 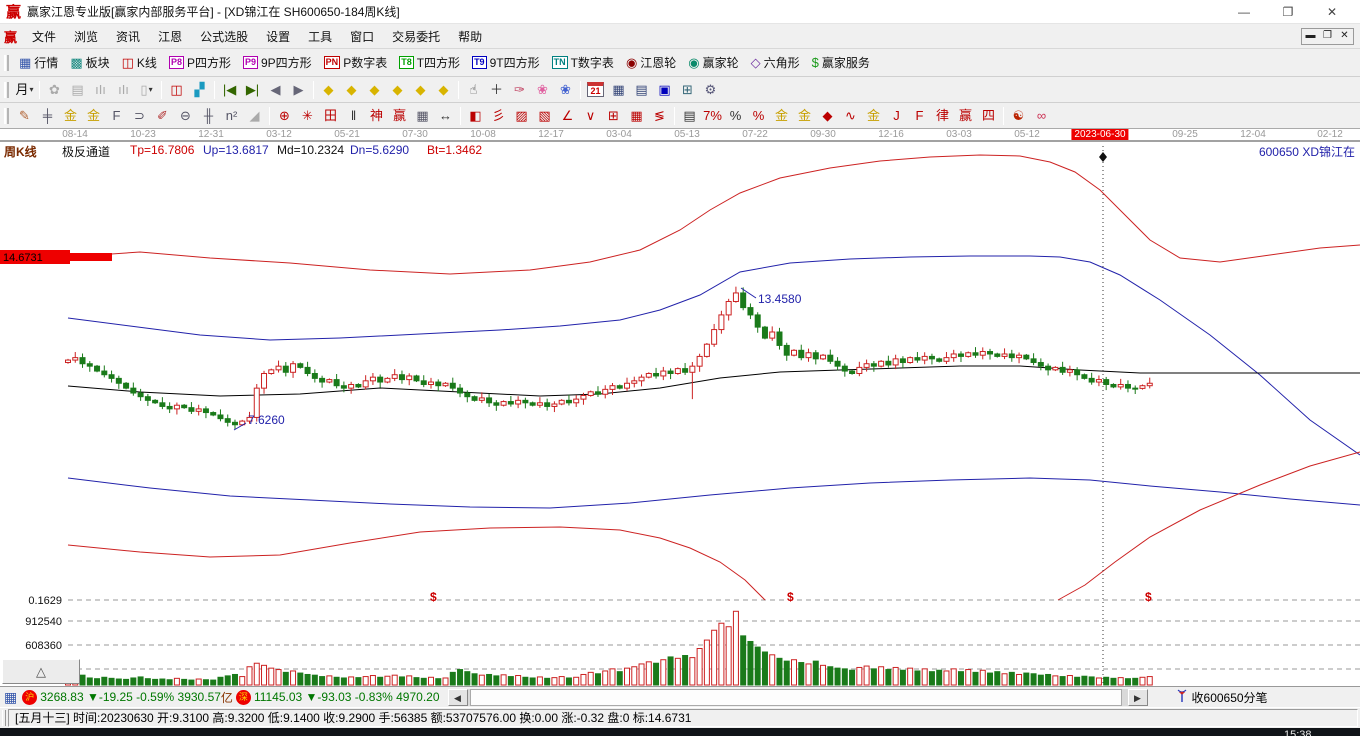 I want to click on tool-n2-grid-button: n², so click(x=231, y=116).